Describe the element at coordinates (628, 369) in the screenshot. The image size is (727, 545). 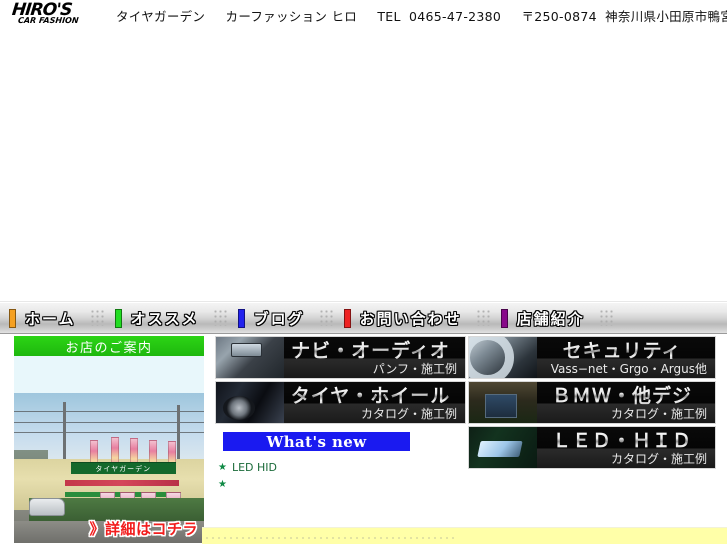
I see `banner-sub-security: Vass−net・Grgo・Argus他` at that location.